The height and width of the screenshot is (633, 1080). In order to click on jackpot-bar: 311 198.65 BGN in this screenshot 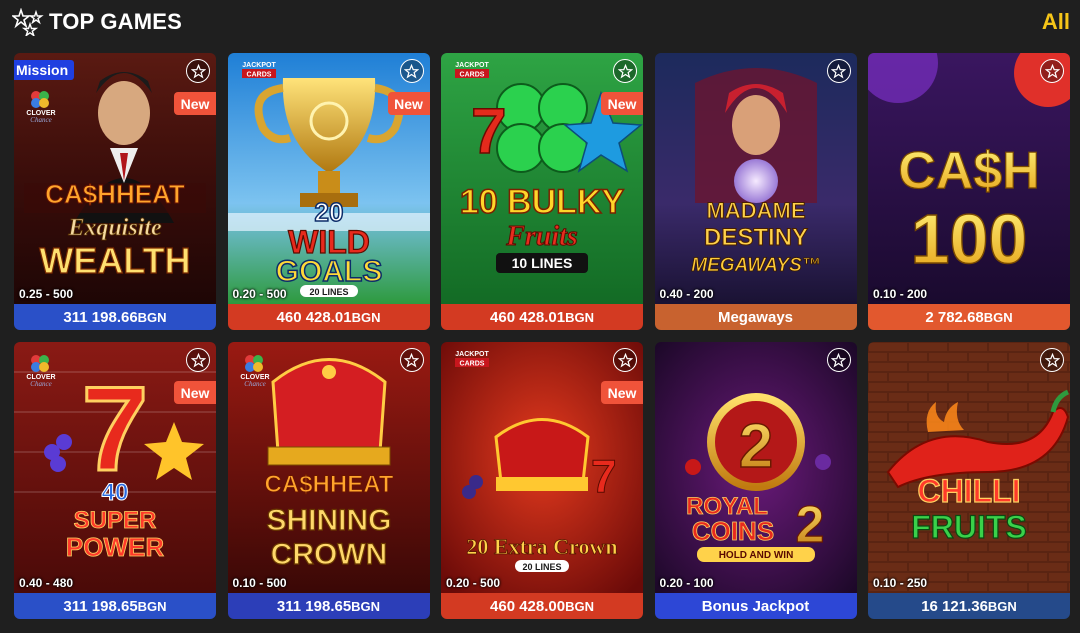, I will do `click(328, 606)`.